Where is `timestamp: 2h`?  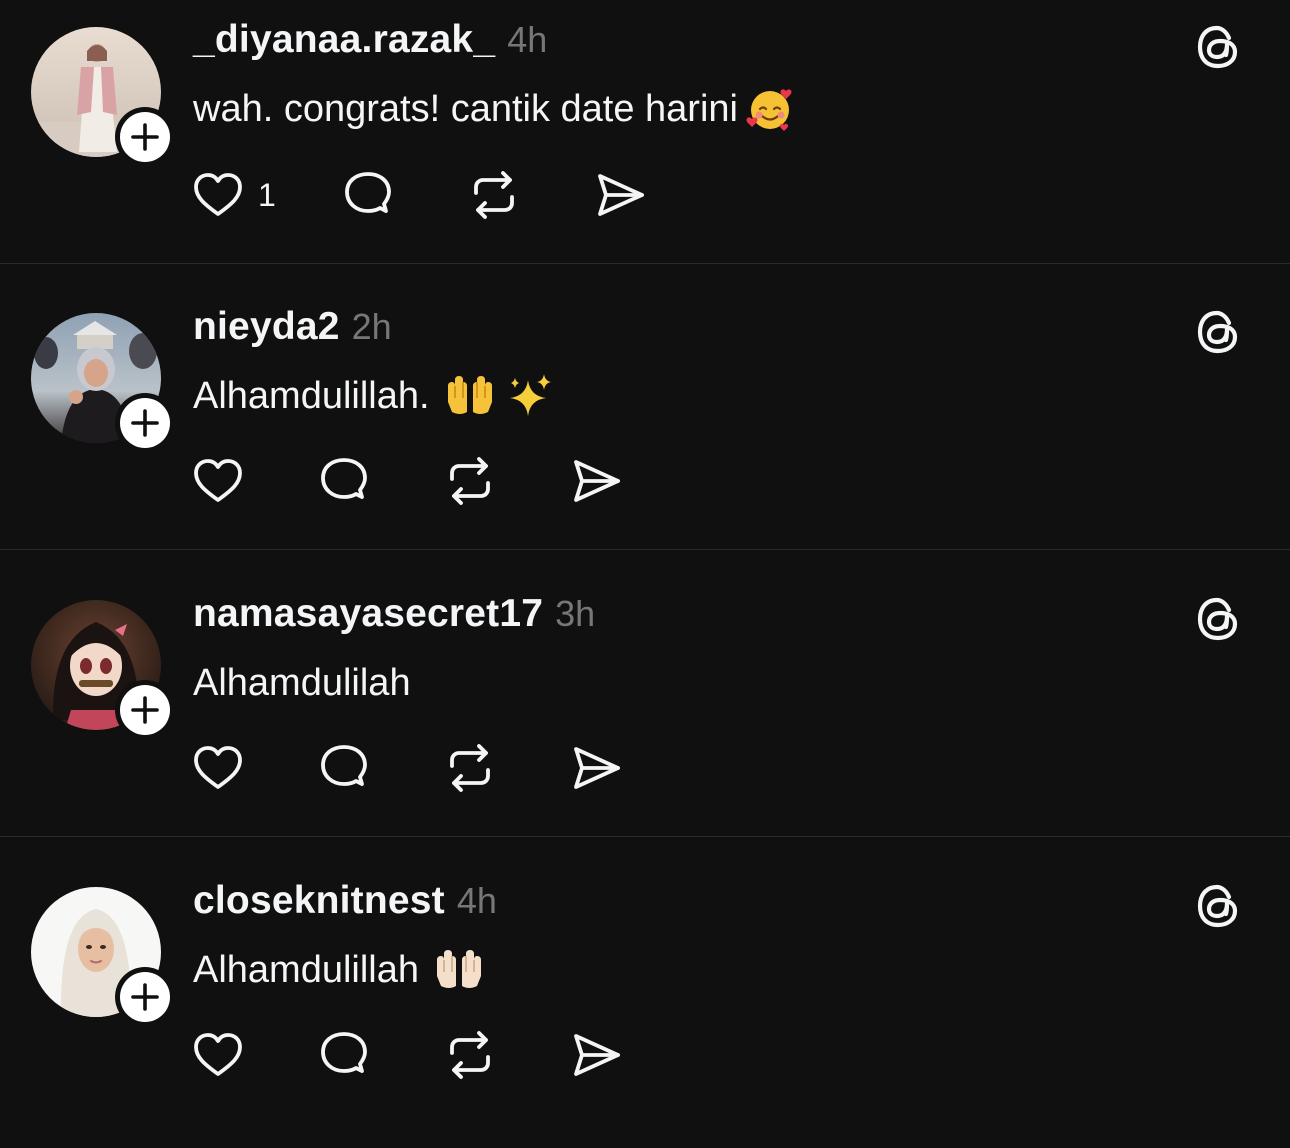 timestamp: 2h is located at coordinates (371, 326).